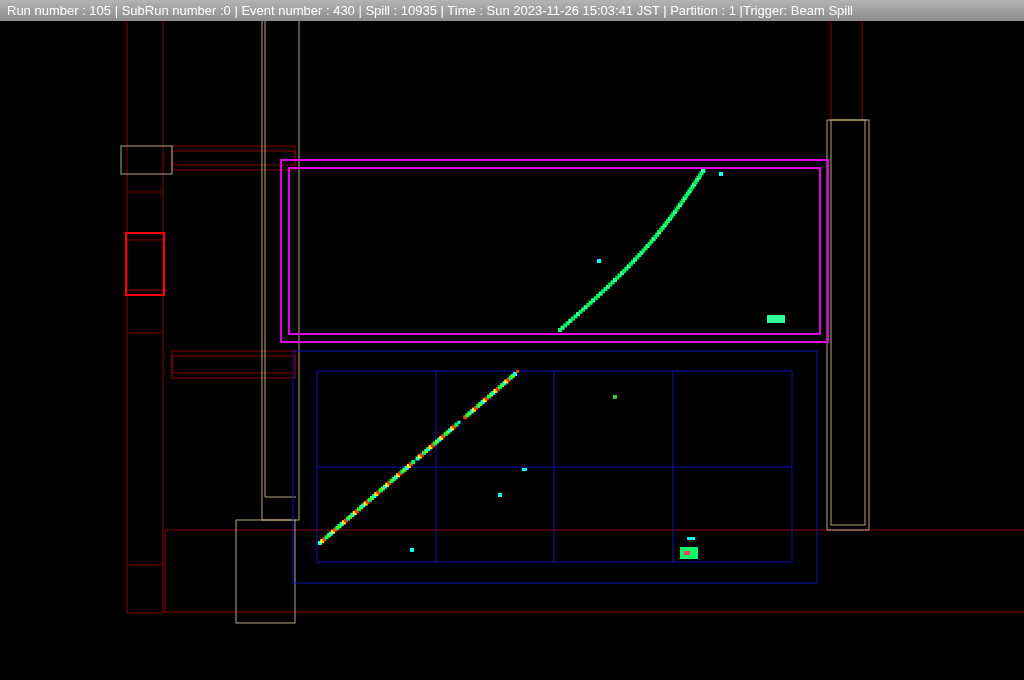 This screenshot has width=1024, height=680. Describe the element at coordinates (430, 10) in the screenshot. I see `run-info-text: Run number : 105 | SubRun number :0 | Event number : 430 | Spill : 10935 | Time : Sun 2023-11-26 15:03:41 JST | Partition : 1 |Trigger: Beam Spill` at that location.